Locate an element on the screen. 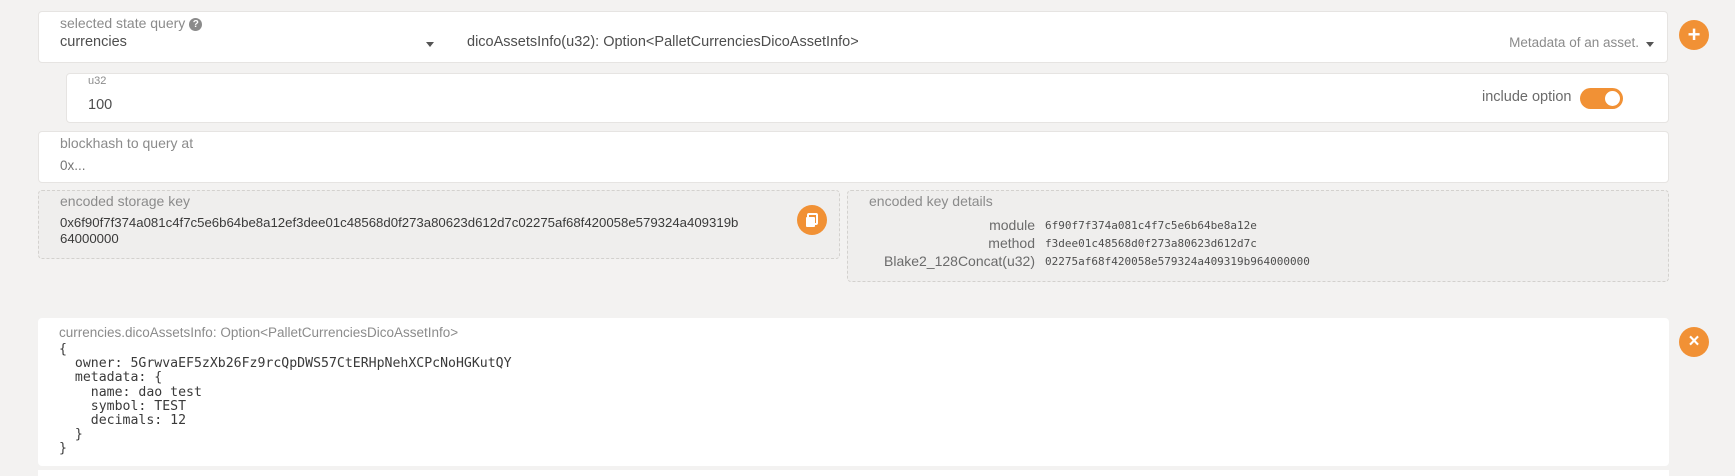 The height and width of the screenshot is (476, 1735). next-card-edge is located at coordinates (853, 473).